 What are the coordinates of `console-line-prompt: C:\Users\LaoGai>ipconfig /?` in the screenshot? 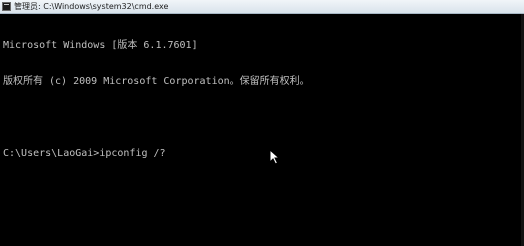 It's located at (84, 153).